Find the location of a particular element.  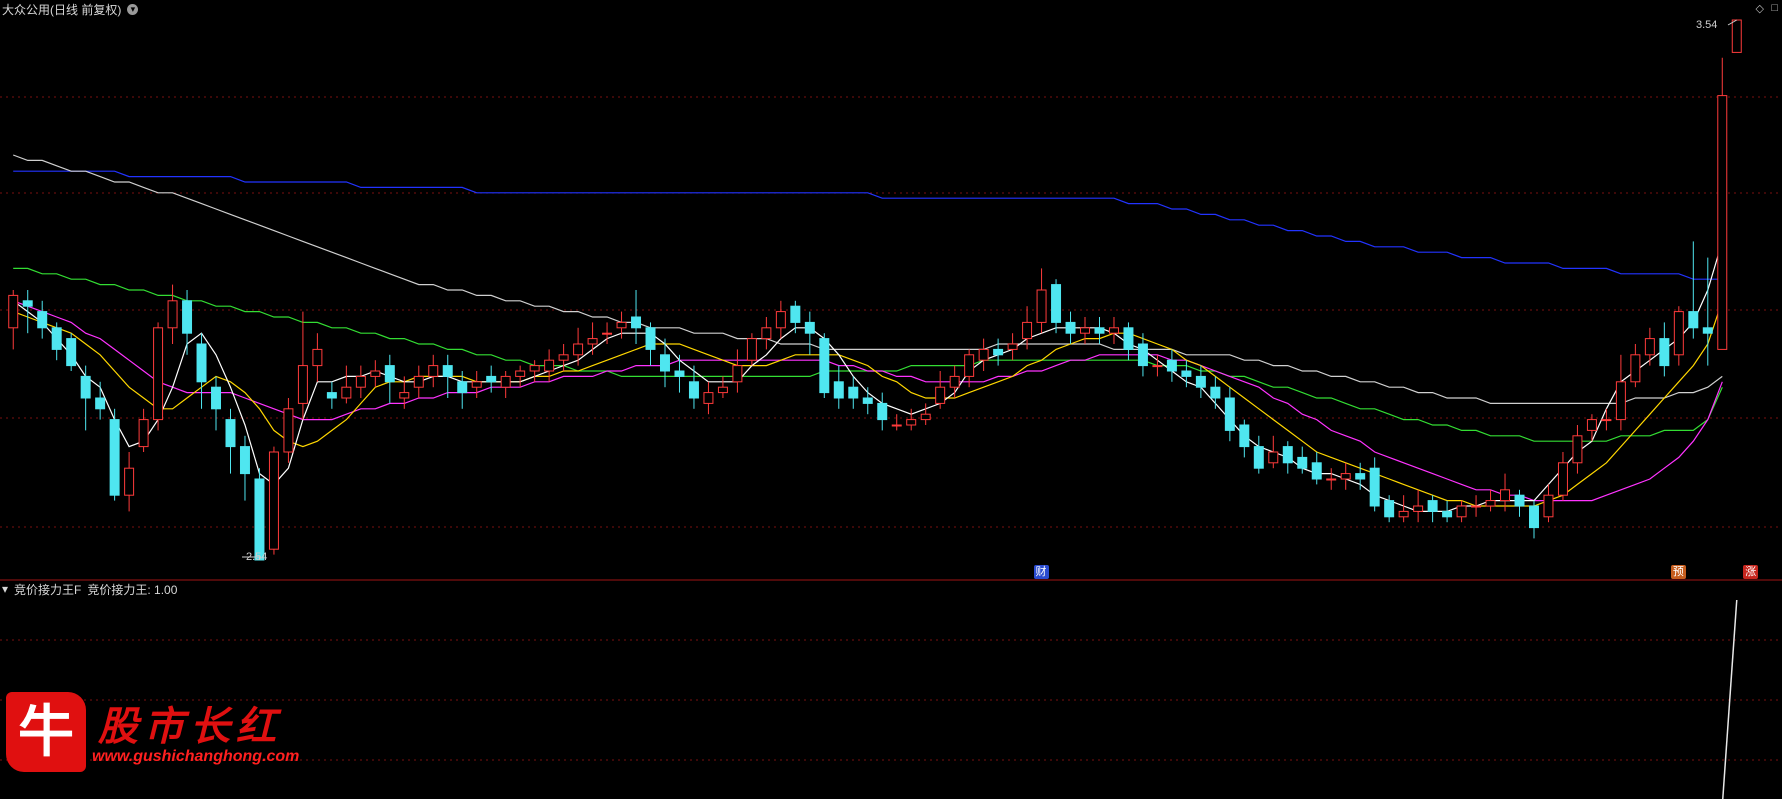

bull-logo-icon: 牛 is located at coordinates (46, 732).